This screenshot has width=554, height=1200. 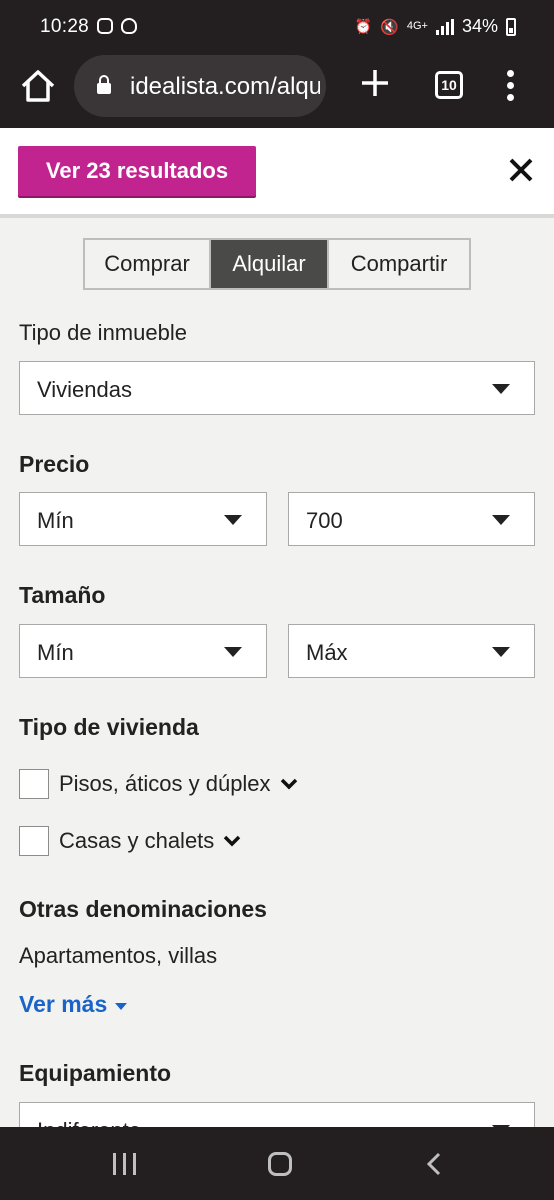 I want to click on mute-icon: 🔇, so click(x=389, y=27).